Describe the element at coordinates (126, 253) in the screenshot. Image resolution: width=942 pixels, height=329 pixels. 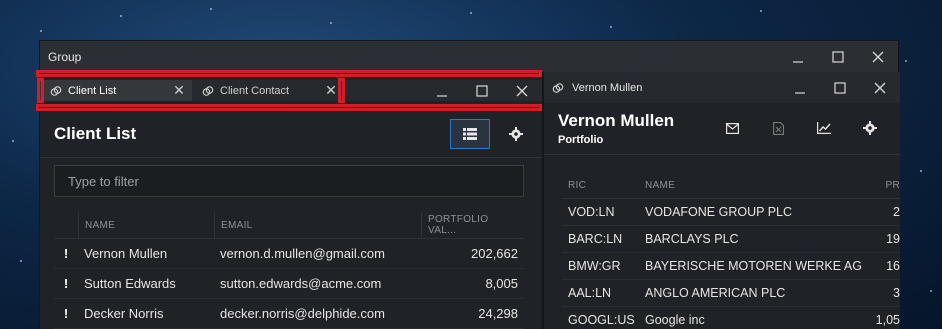
I see `client-name: Vernon Mullen` at that location.